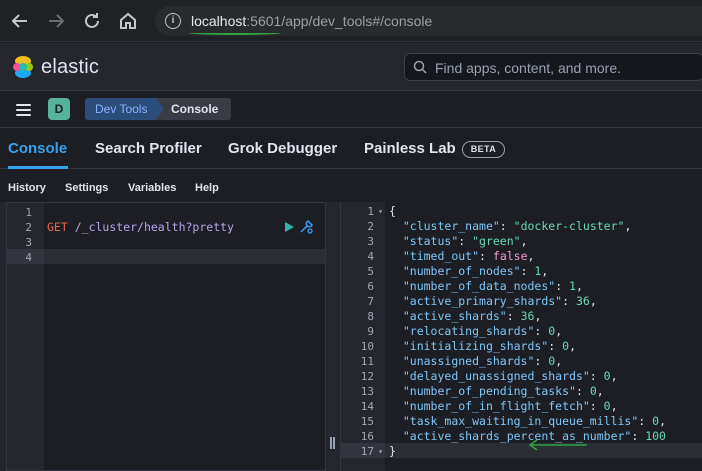 Image resolution: width=702 pixels, height=471 pixels. Describe the element at coordinates (160, 109) in the screenshot. I see `breadcrumb-separator` at that location.